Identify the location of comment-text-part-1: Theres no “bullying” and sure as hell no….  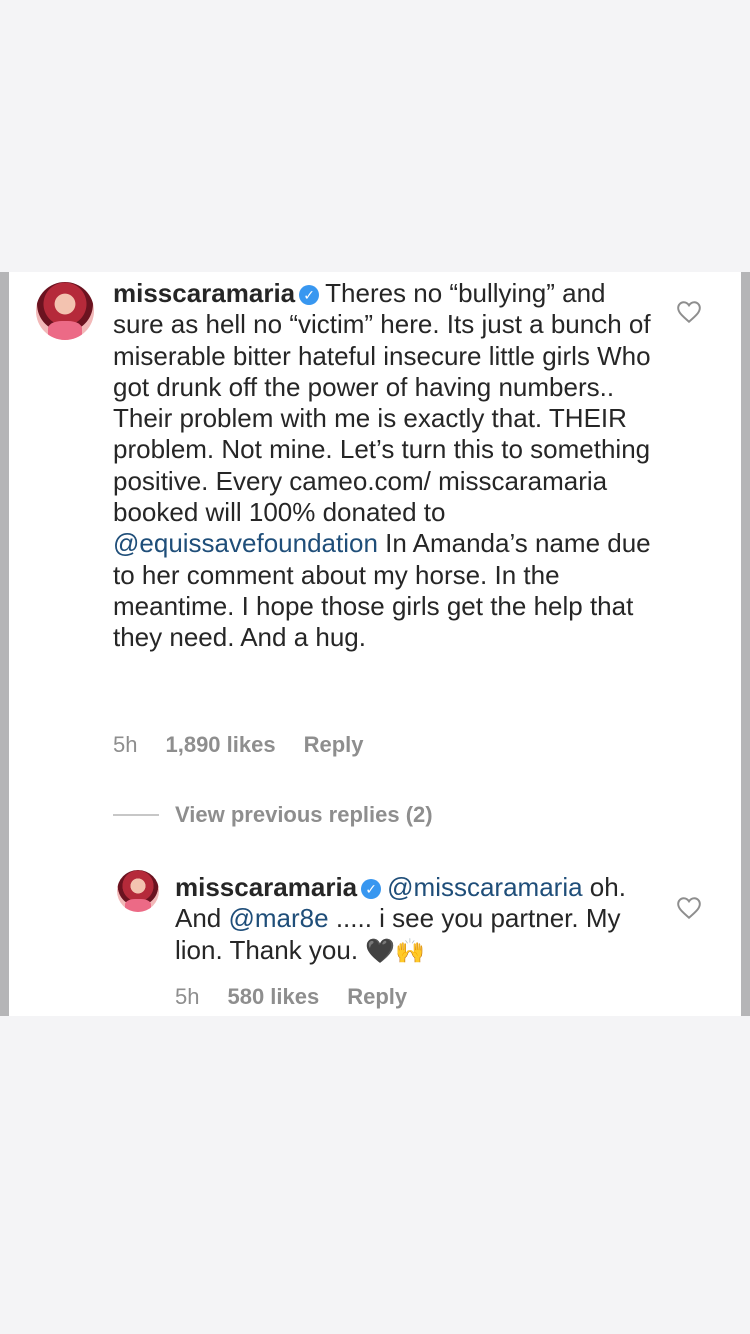
(382, 403).